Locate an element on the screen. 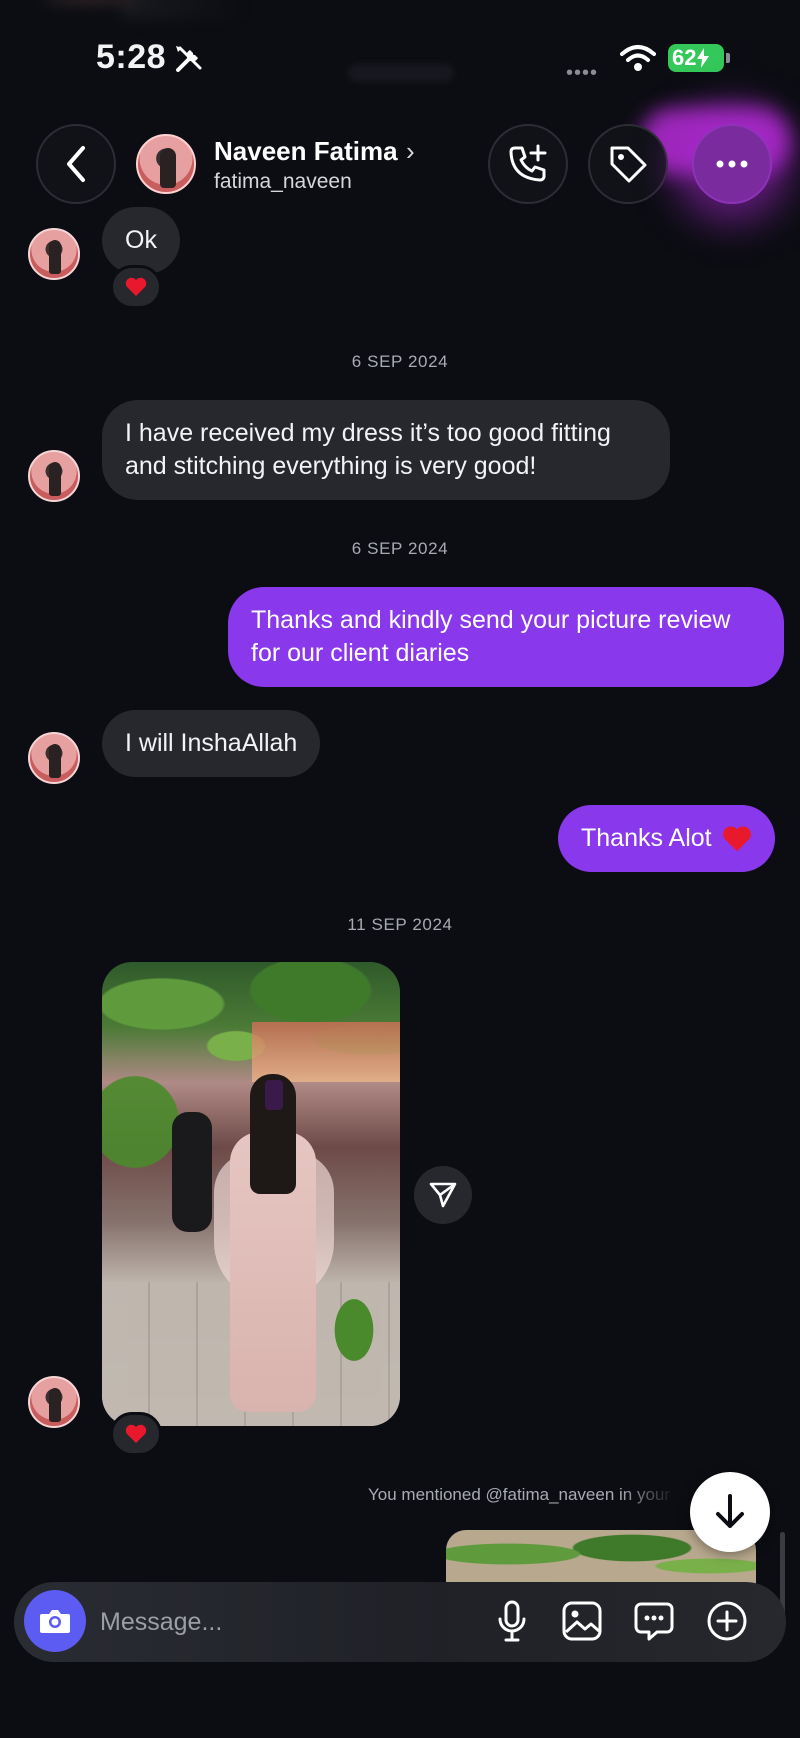 This screenshot has width=800, height=1738. microphone-icon is located at coordinates (512, 1621).